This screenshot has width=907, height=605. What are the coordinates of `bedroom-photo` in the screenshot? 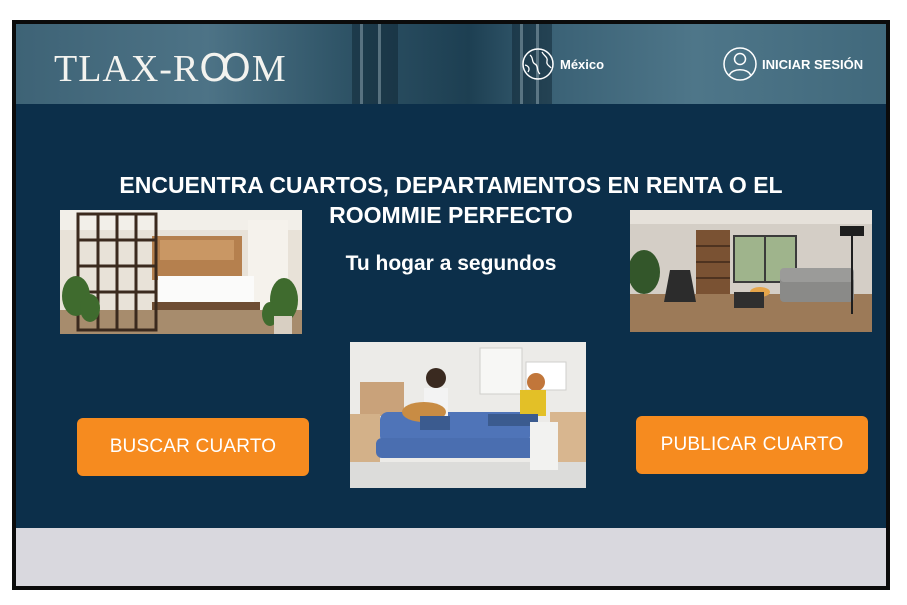 It's located at (181, 272).